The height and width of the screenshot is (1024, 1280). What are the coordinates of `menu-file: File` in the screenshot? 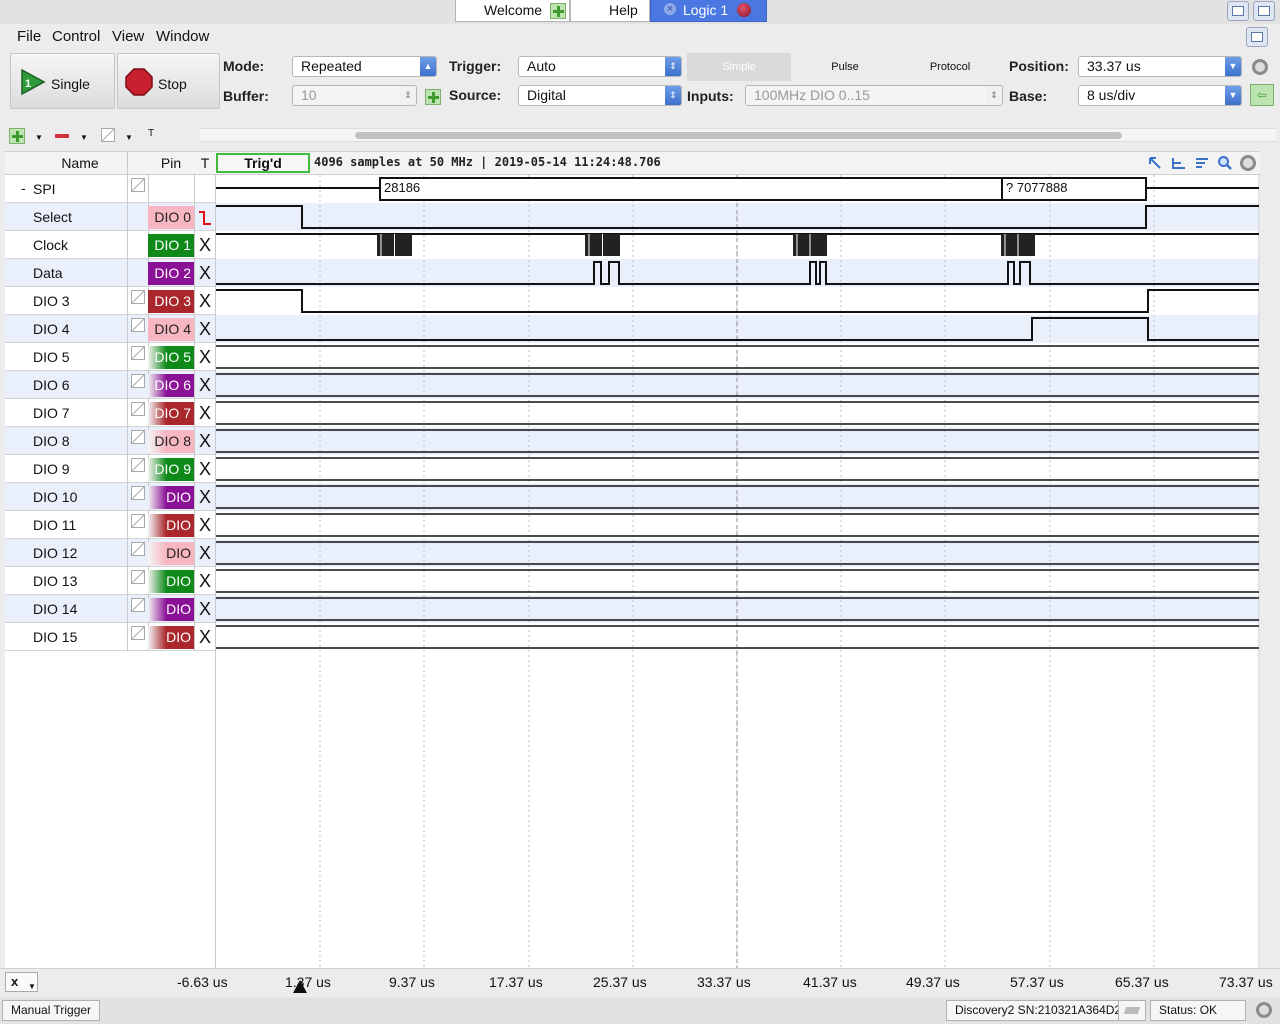 It's located at (29, 36).